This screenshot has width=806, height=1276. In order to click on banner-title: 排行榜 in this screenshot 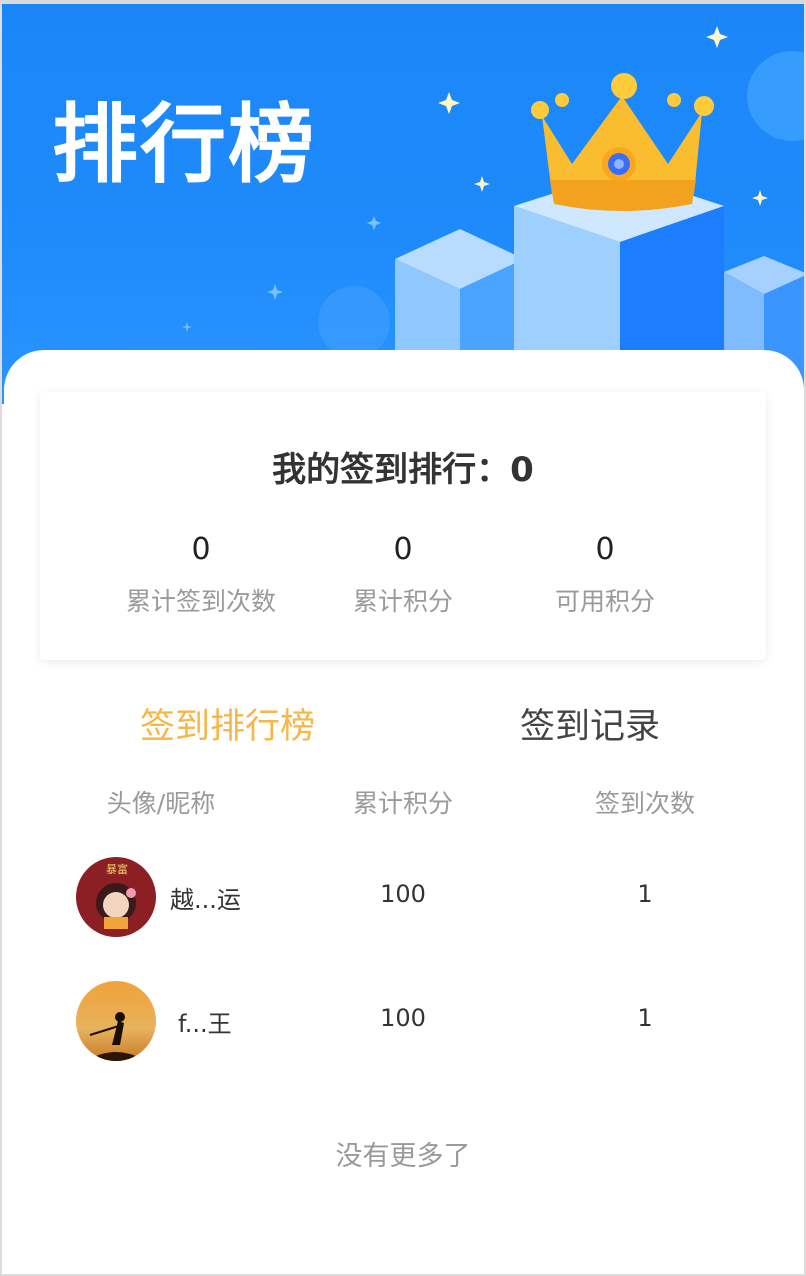, I will do `click(184, 145)`.